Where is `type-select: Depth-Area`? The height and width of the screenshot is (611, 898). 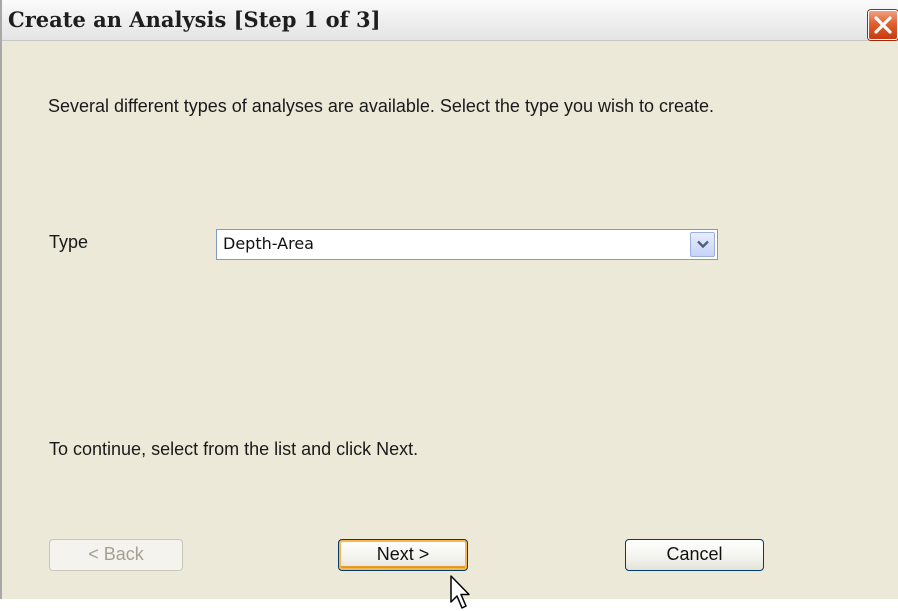 type-select: Depth-Area is located at coordinates (467, 244).